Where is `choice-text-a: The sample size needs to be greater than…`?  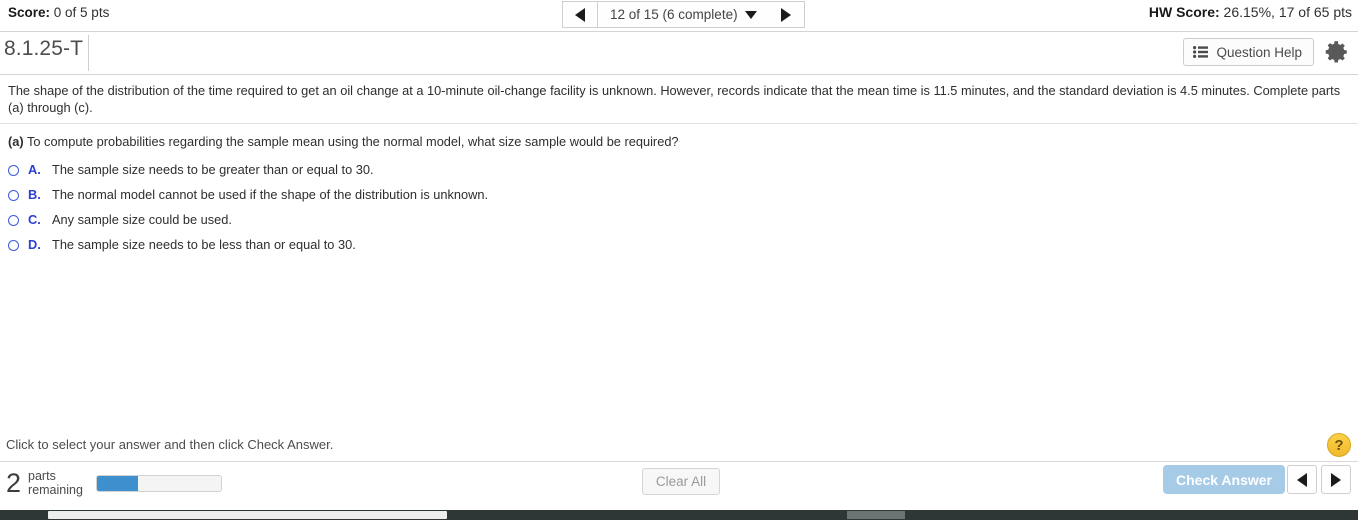
choice-text-a: The sample size needs to be greater than… is located at coordinates (213, 169).